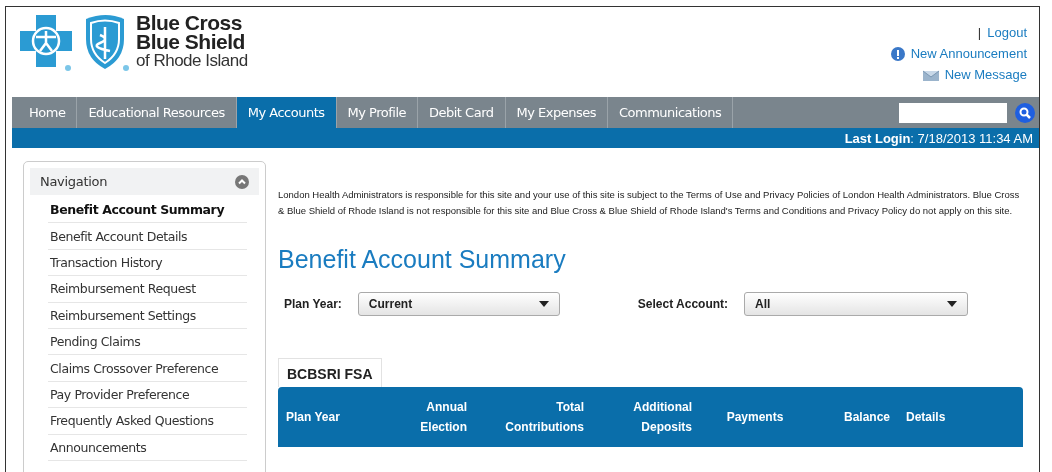  What do you see at coordinates (755, 417) in the screenshot?
I see `column-header: Payments` at bounding box center [755, 417].